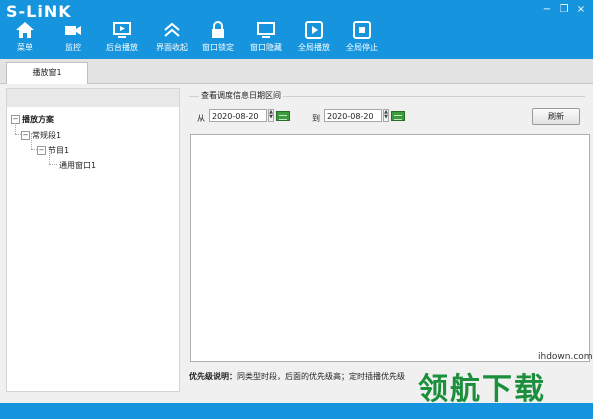 The width and height of the screenshot is (593, 419). Describe the element at coordinates (564, 9) in the screenshot. I see `restore-button: ❐` at that location.